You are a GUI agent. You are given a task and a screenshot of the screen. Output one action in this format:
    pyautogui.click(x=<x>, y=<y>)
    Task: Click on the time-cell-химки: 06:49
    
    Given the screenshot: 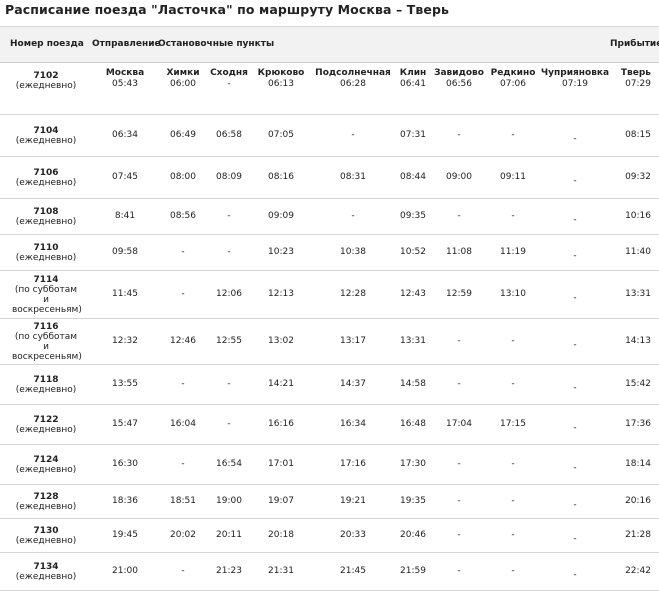 What is the action you would take?
    pyautogui.click(x=183, y=136)
    